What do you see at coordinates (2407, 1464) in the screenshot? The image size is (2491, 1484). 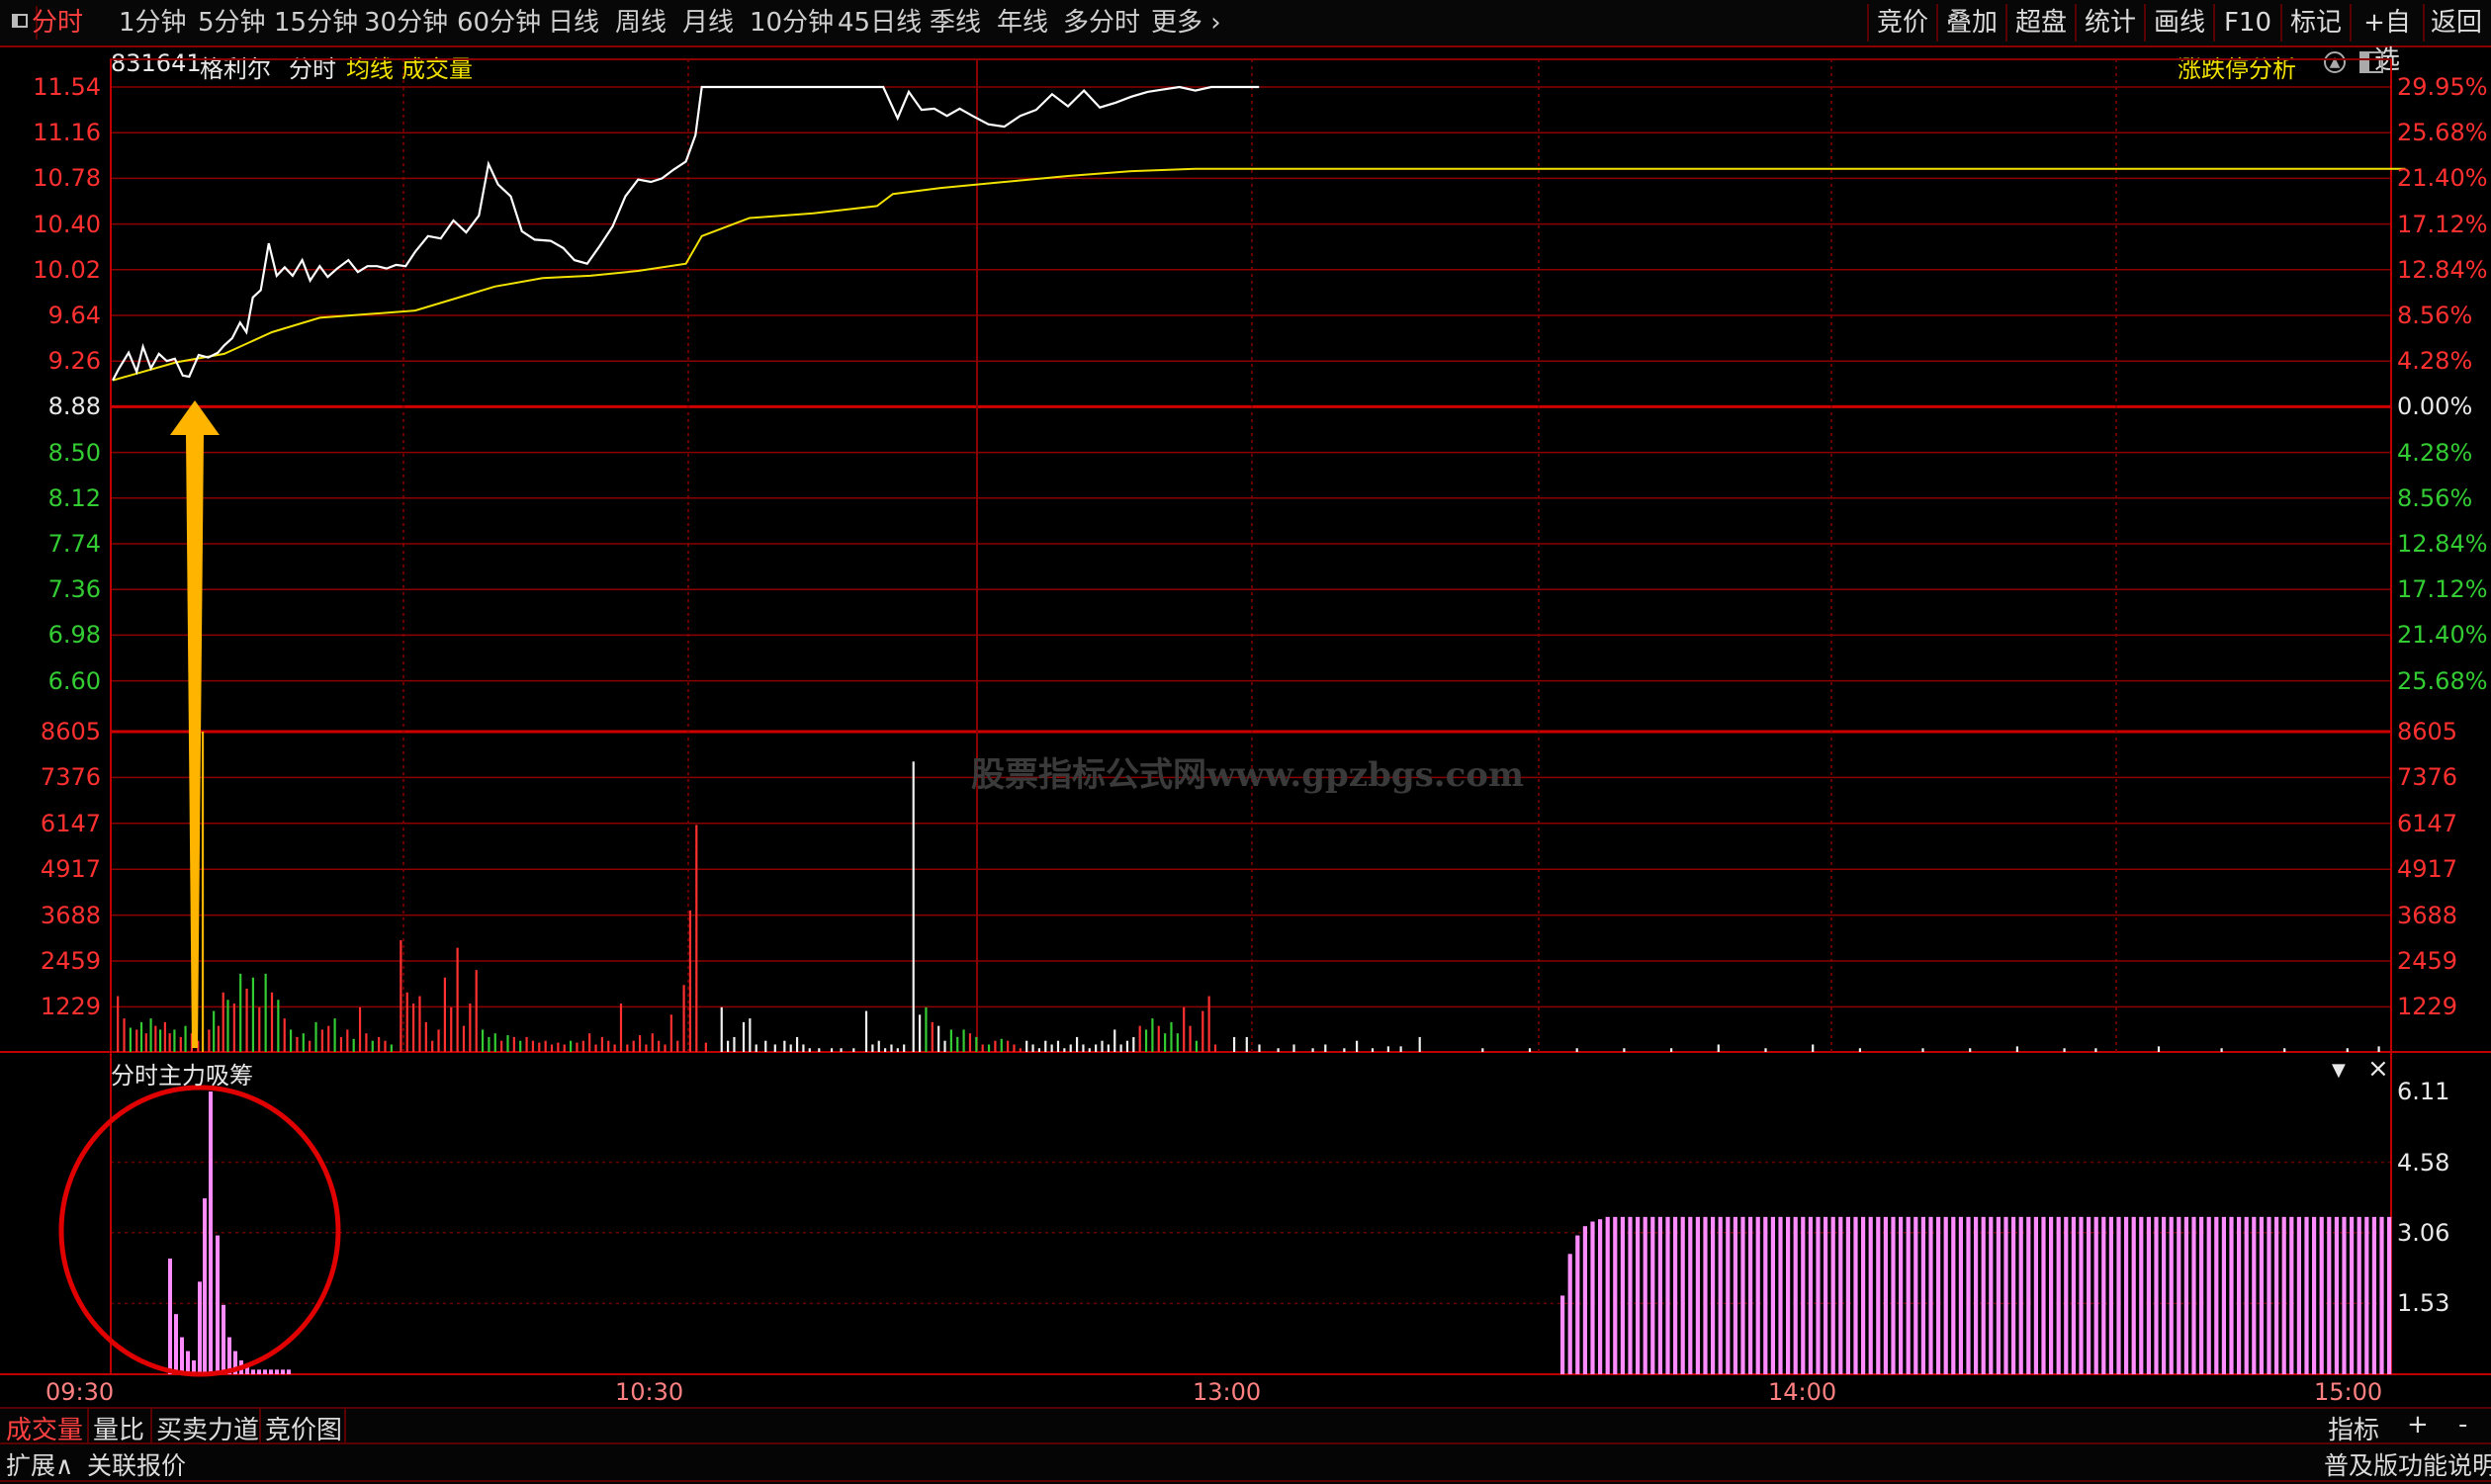 I see `help-link: 普及版功能说明` at bounding box center [2407, 1464].